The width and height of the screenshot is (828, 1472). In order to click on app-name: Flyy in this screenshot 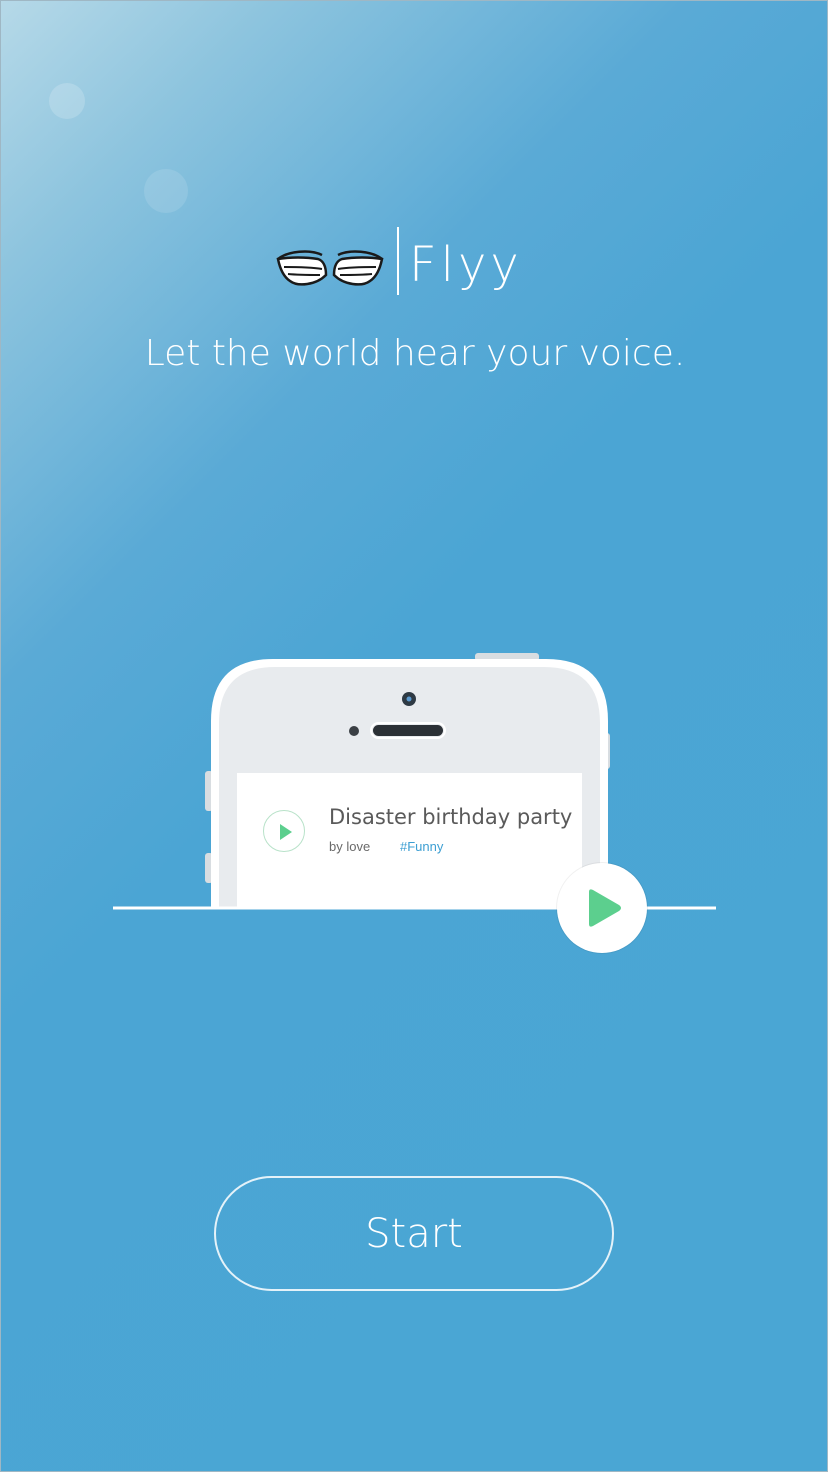, I will do `click(466, 265)`.